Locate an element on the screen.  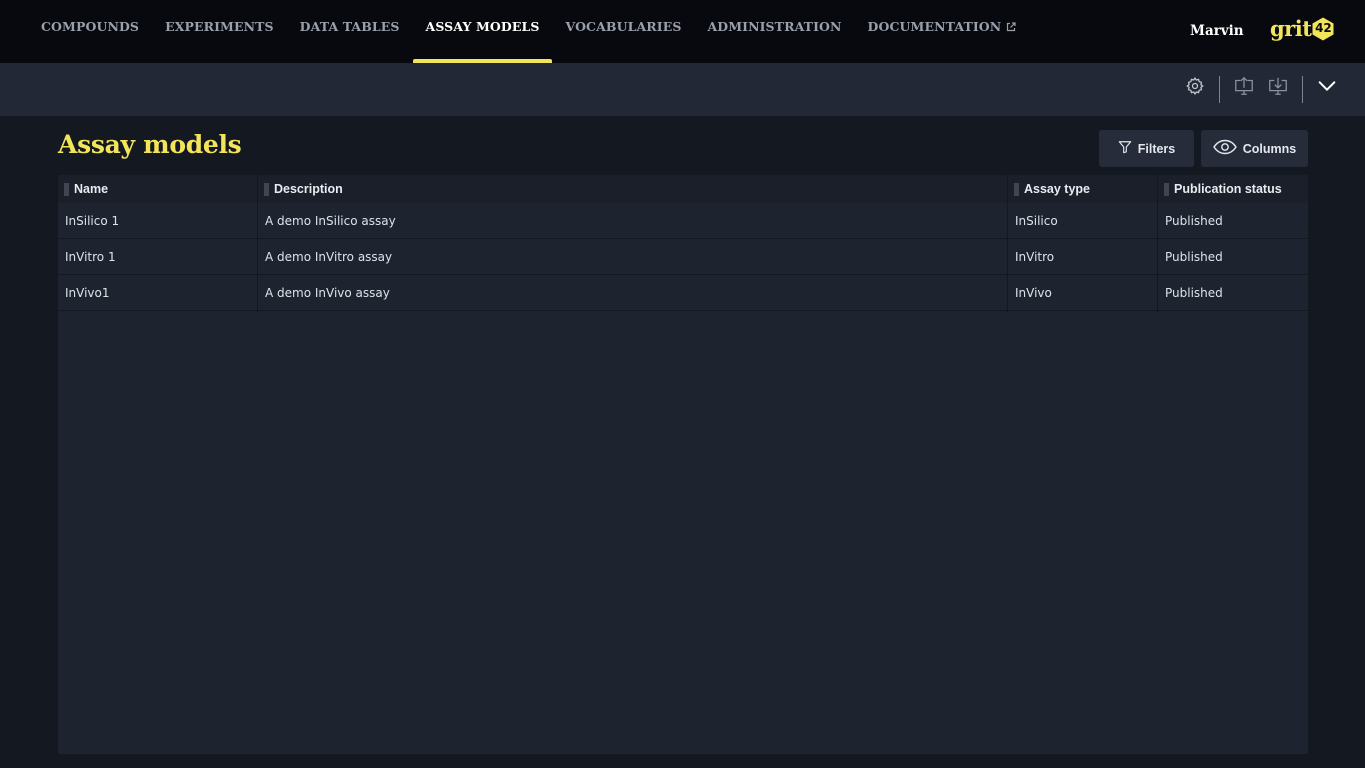
download-button is located at coordinates (1278, 88).